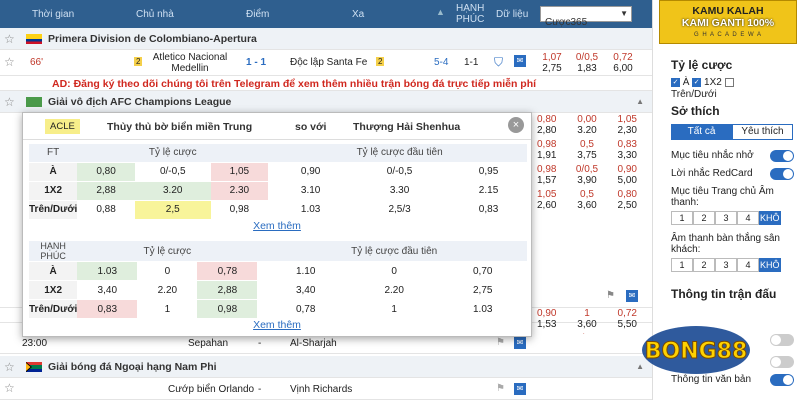 This screenshot has width=800, height=400. I want to click on odds-value: 0/0,5, so click(587, 169).